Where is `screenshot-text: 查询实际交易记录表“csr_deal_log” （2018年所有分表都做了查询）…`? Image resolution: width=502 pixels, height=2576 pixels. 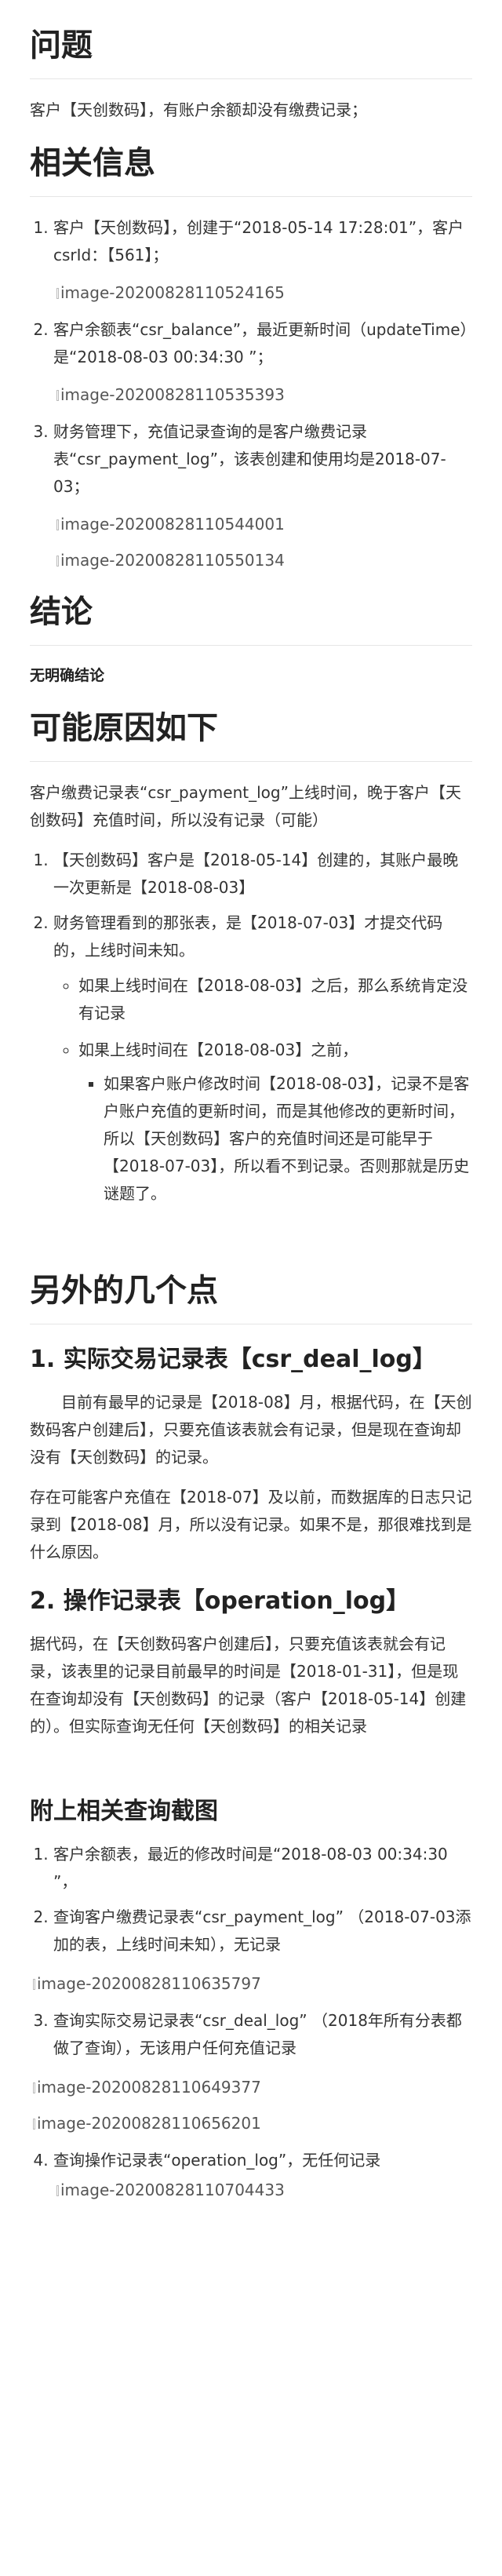
screenshot-text: 查询实际交易记录表“csr_deal_log” （2018年所有分表都做了查询）… is located at coordinates (258, 2034).